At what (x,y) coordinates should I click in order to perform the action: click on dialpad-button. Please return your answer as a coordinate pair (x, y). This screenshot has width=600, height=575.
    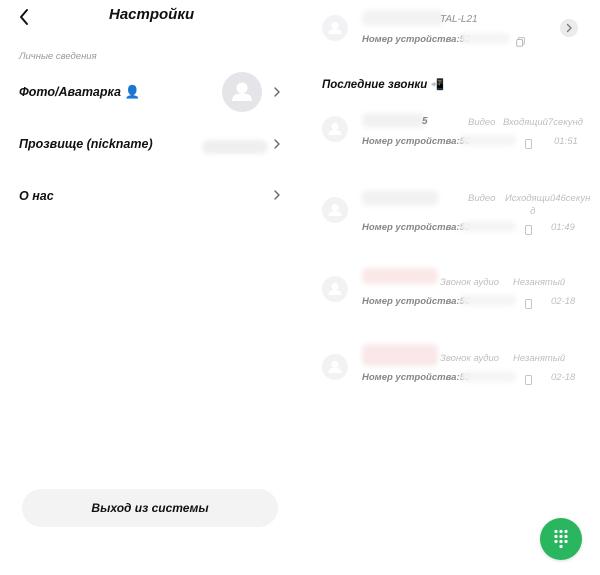
    Looking at the image, I should click on (561, 539).